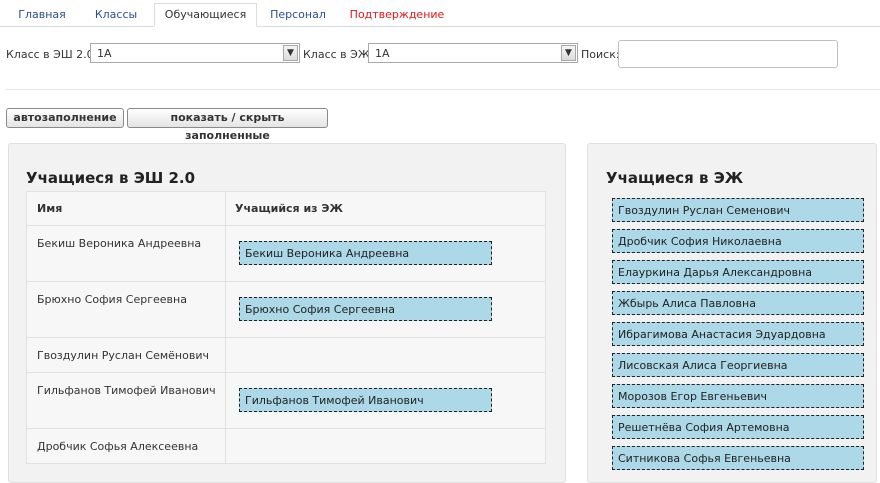 The width and height of the screenshot is (880, 483). I want to click on table-row: Дробчик Софья Алексеевна, so click(286, 445).